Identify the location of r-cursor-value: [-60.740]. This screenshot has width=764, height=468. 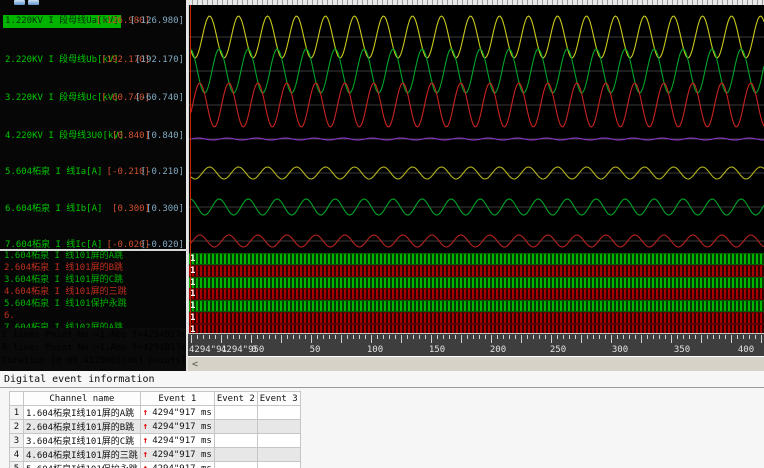
(159, 98).